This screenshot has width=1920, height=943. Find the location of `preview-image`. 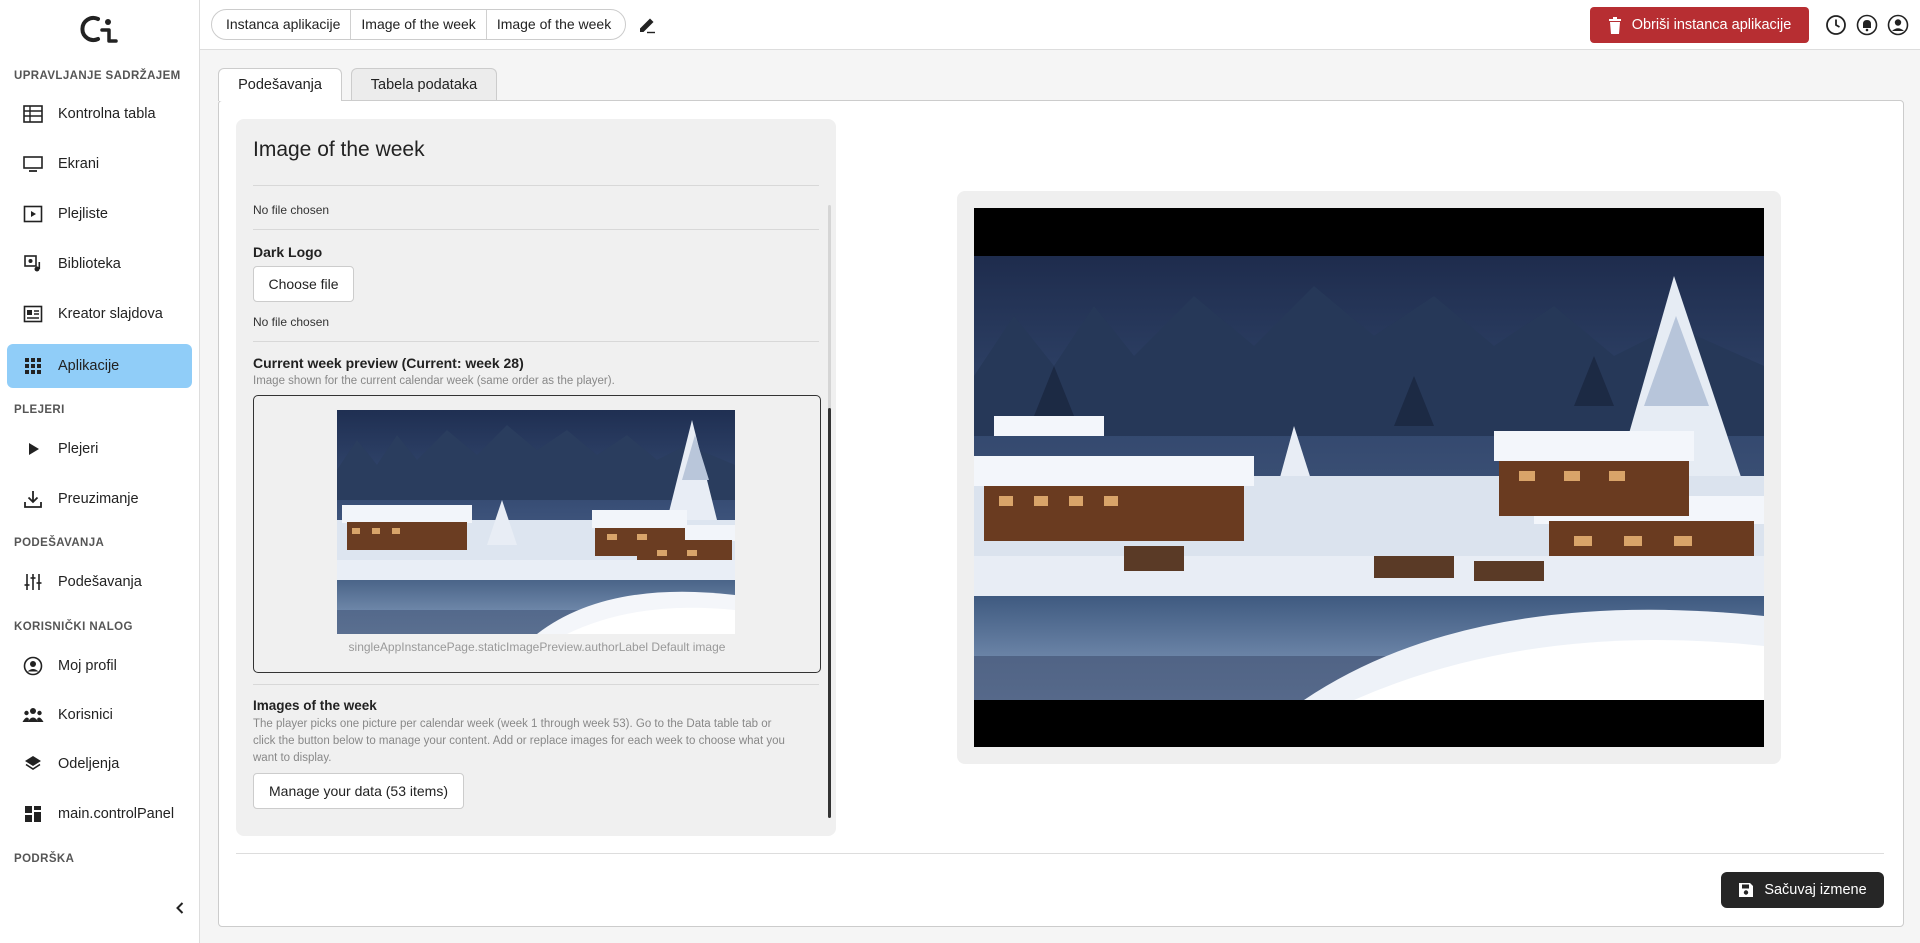

preview-image is located at coordinates (536, 522).